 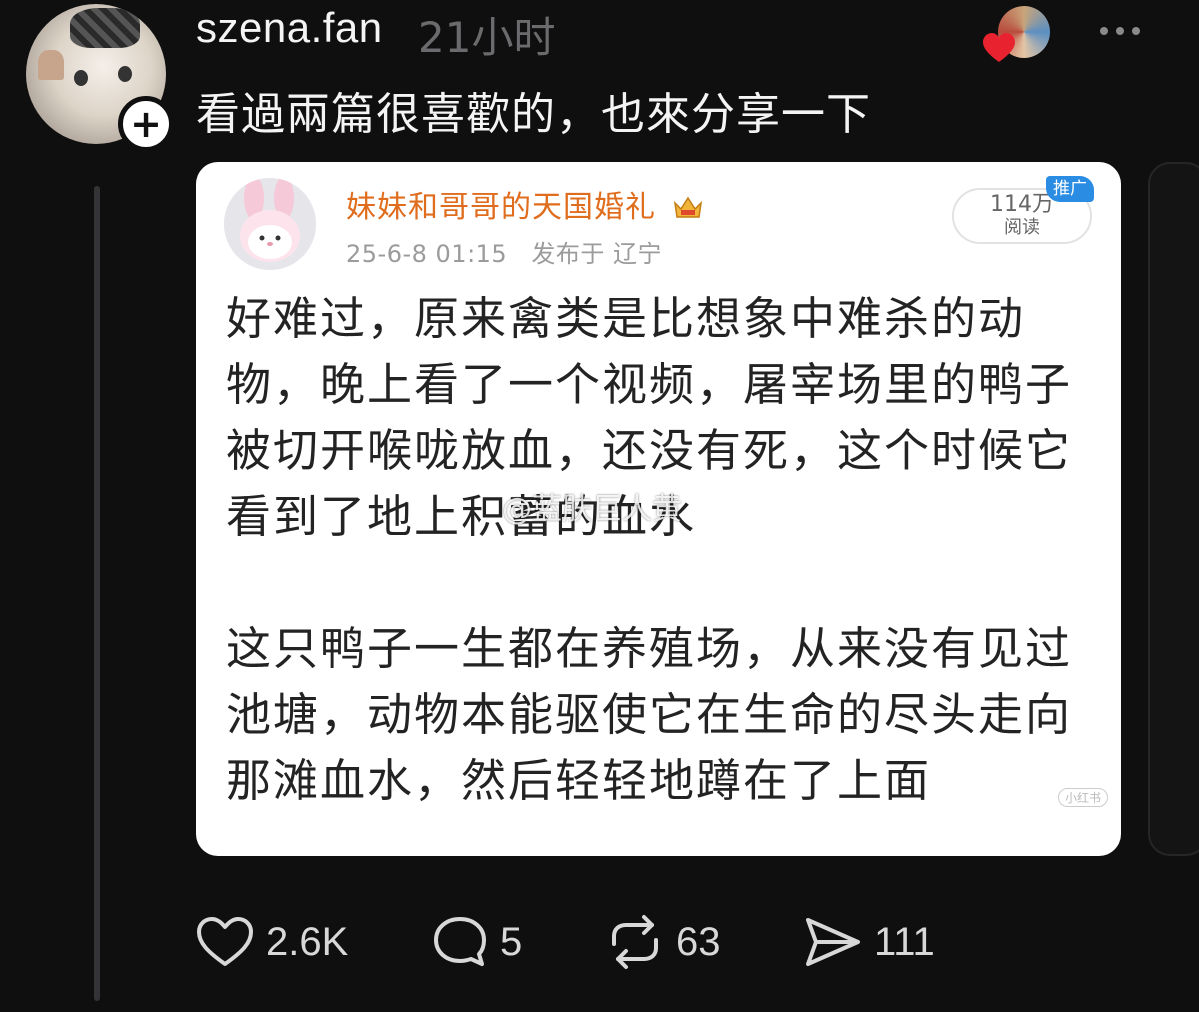 I want to click on comment-button: 5, so click(x=477, y=942).